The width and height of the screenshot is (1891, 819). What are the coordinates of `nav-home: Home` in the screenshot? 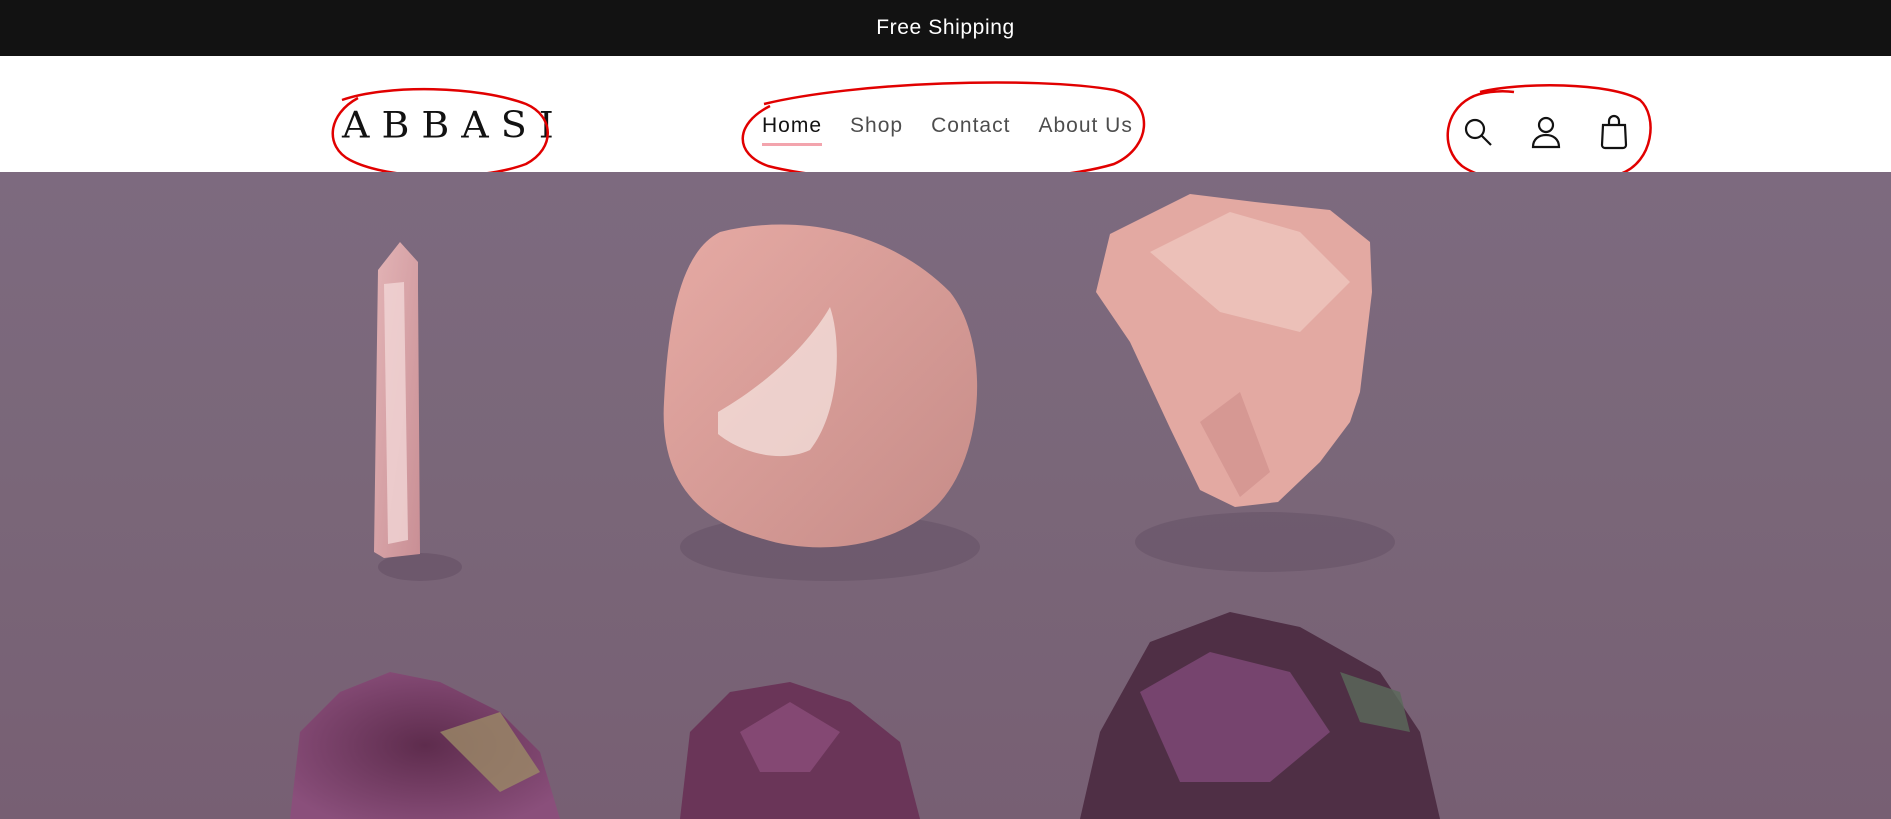 It's located at (792, 130).